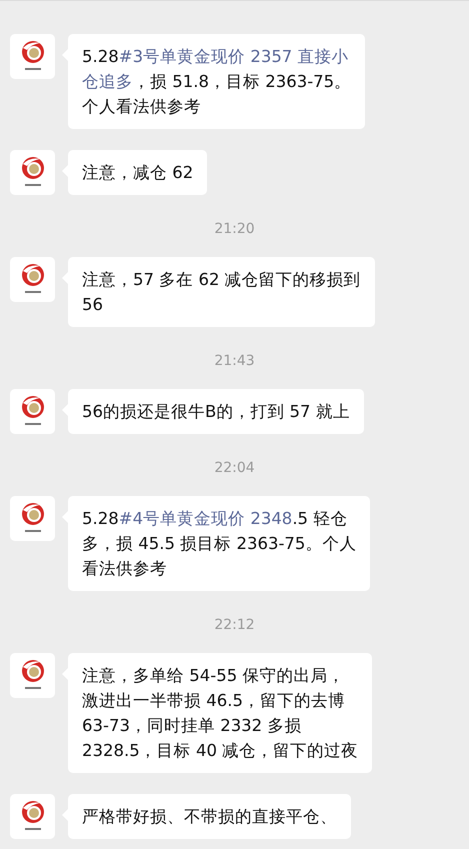 The height and width of the screenshot is (849, 469). What do you see at coordinates (234, 229) in the screenshot?
I see `timestamp: 21:20` at bounding box center [234, 229].